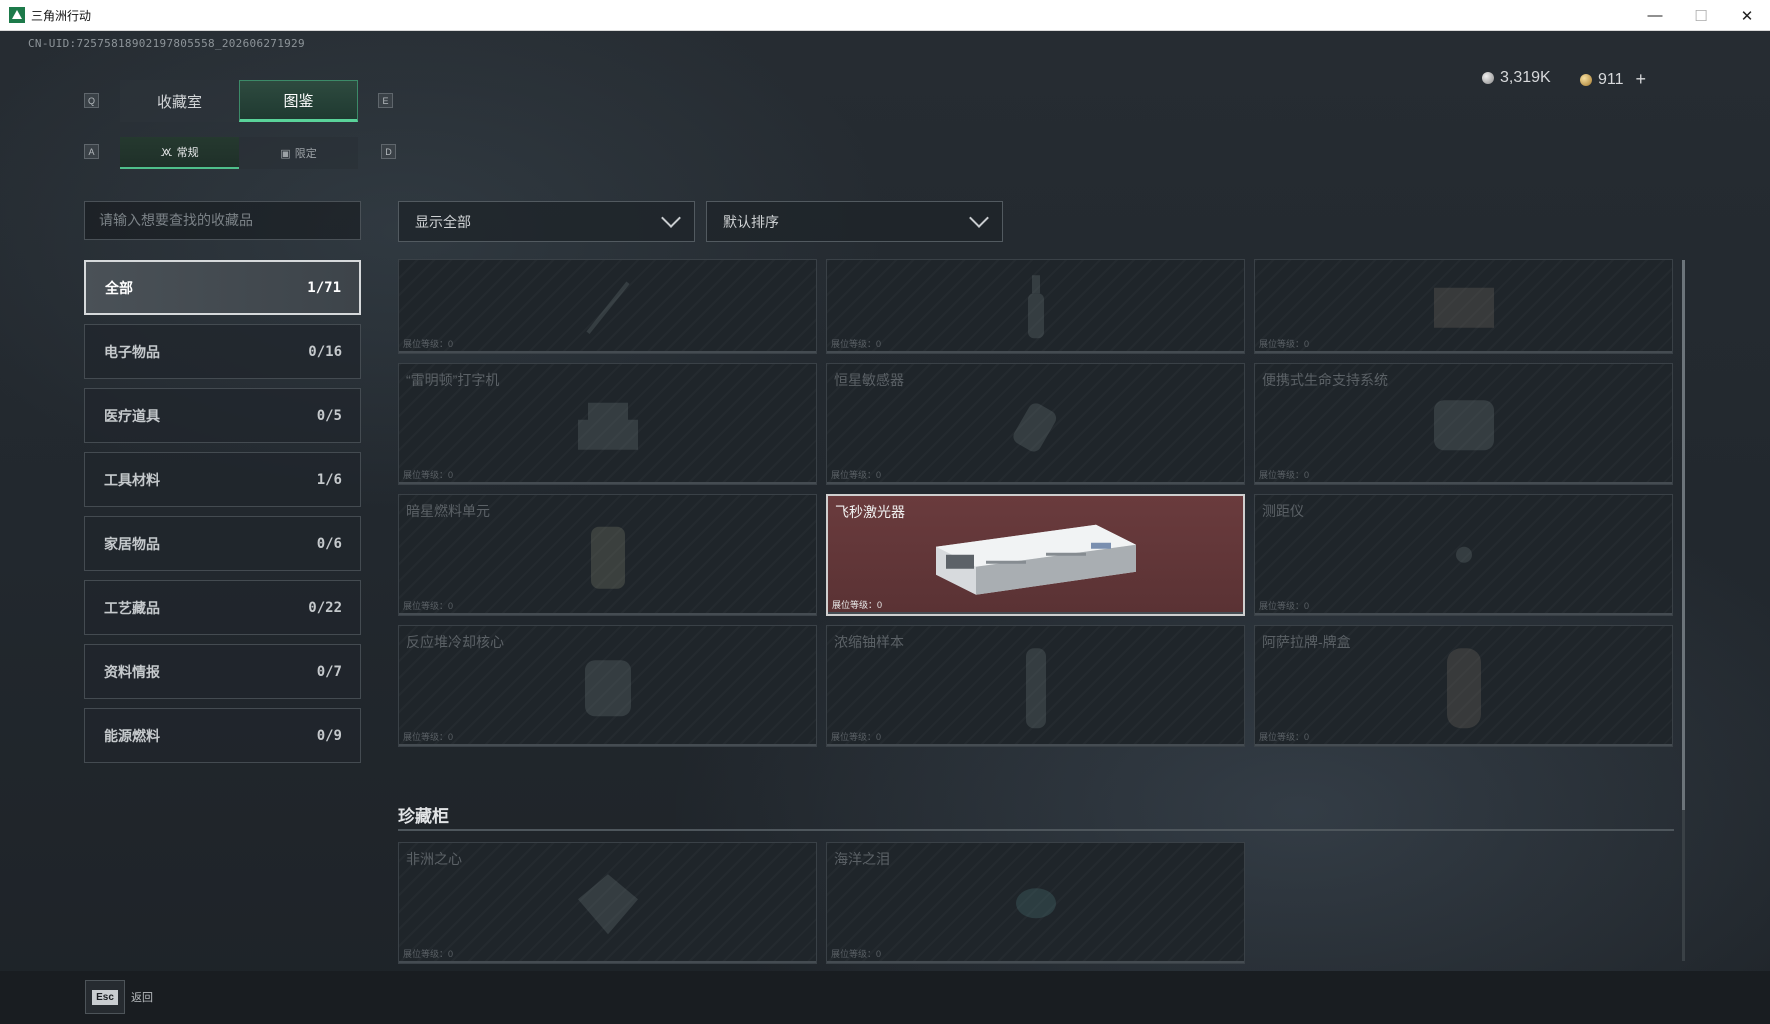 The width and height of the screenshot is (1770, 1024). Describe the element at coordinates (132, 351) in the screenshot. I see `category-label: 电子物品` at that location.